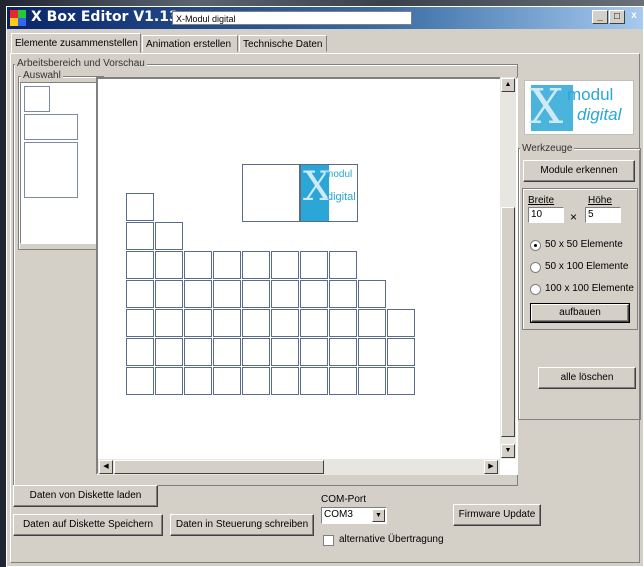  Describe the element at coordinates (242, 525) in the screenshot. I see `write-controller-button: Daten in Steuerung schreiben` at that location.